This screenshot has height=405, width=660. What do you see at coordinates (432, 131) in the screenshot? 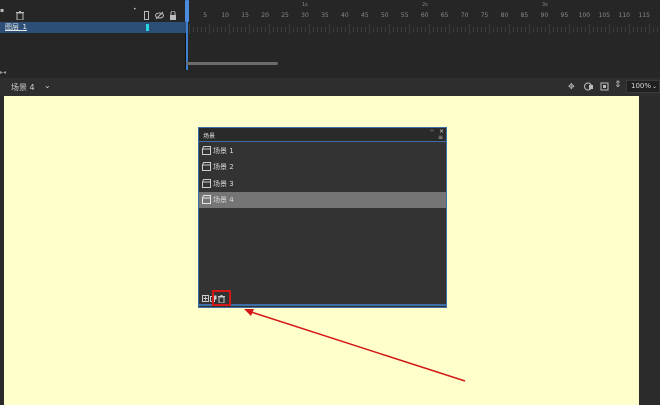
I see `collapse-icon: ‹‹` at bounding box center [432, 131].